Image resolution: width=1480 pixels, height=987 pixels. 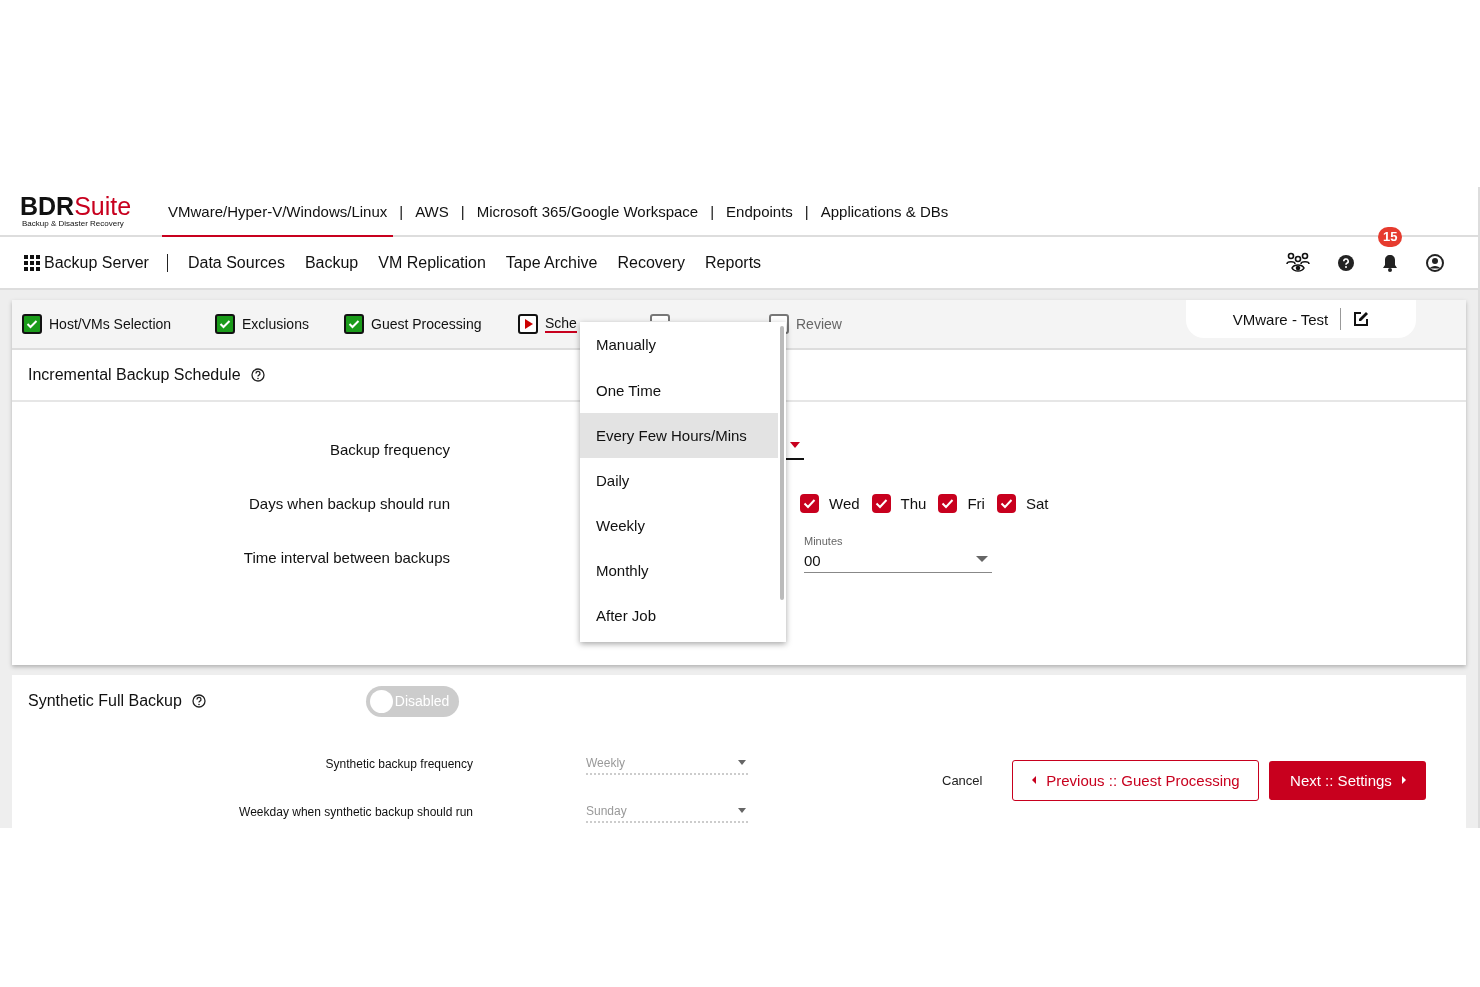 I want to click on field-label: Backup frequency, so click(x=389, y=449).